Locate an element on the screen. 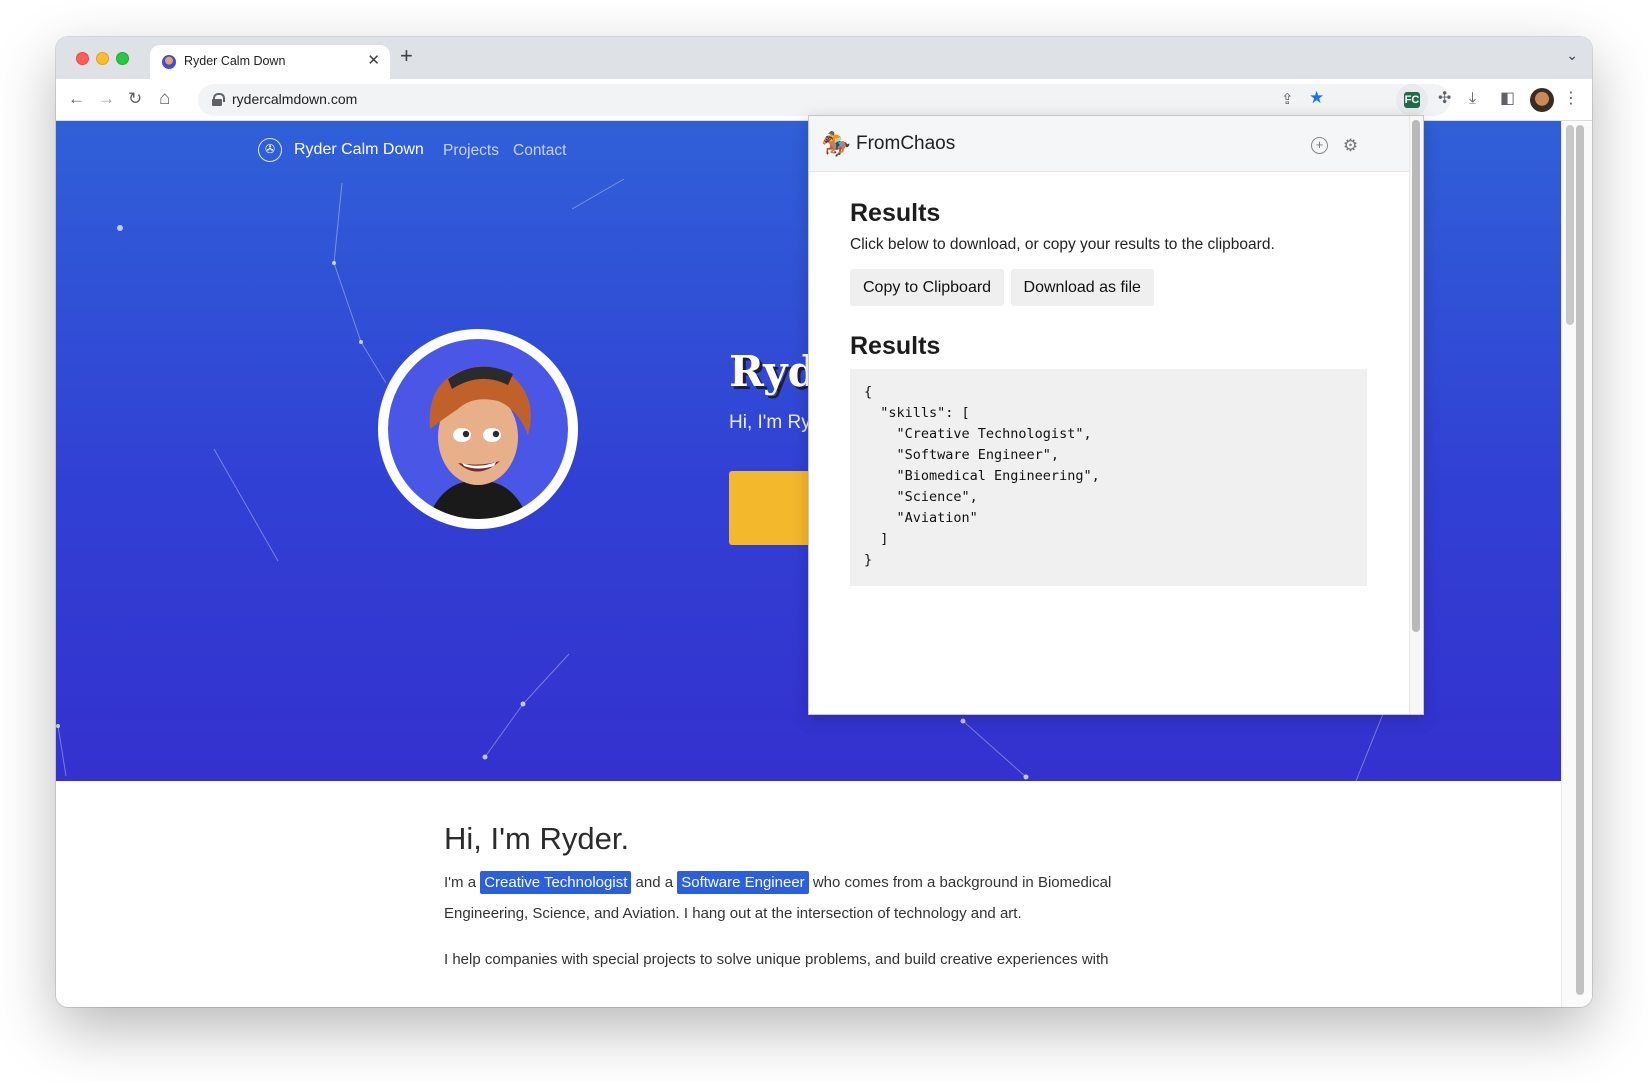 The height and width of the screenshot is (1082, 1648). browser-menu-icon: ⋮ is located at coordinates (1571, 99).